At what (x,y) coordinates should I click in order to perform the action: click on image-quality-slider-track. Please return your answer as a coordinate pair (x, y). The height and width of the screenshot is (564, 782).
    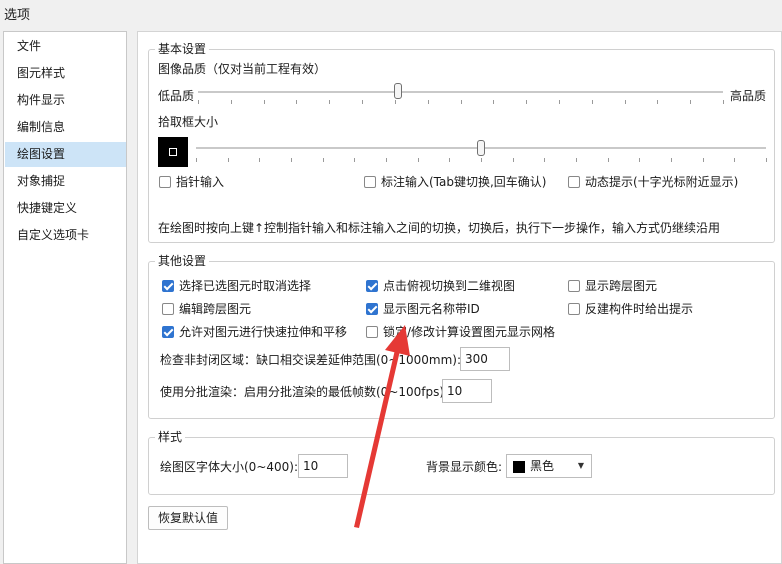
    Looking at the image, I should click on (460, 92).